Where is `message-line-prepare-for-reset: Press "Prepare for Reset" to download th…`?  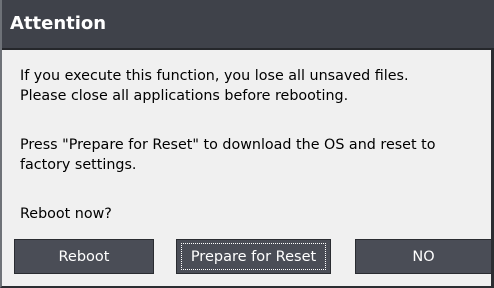 message-line-prepare-for-reset: Press "Prepare for Reset" to download th… is located at coordinates (228, 145).